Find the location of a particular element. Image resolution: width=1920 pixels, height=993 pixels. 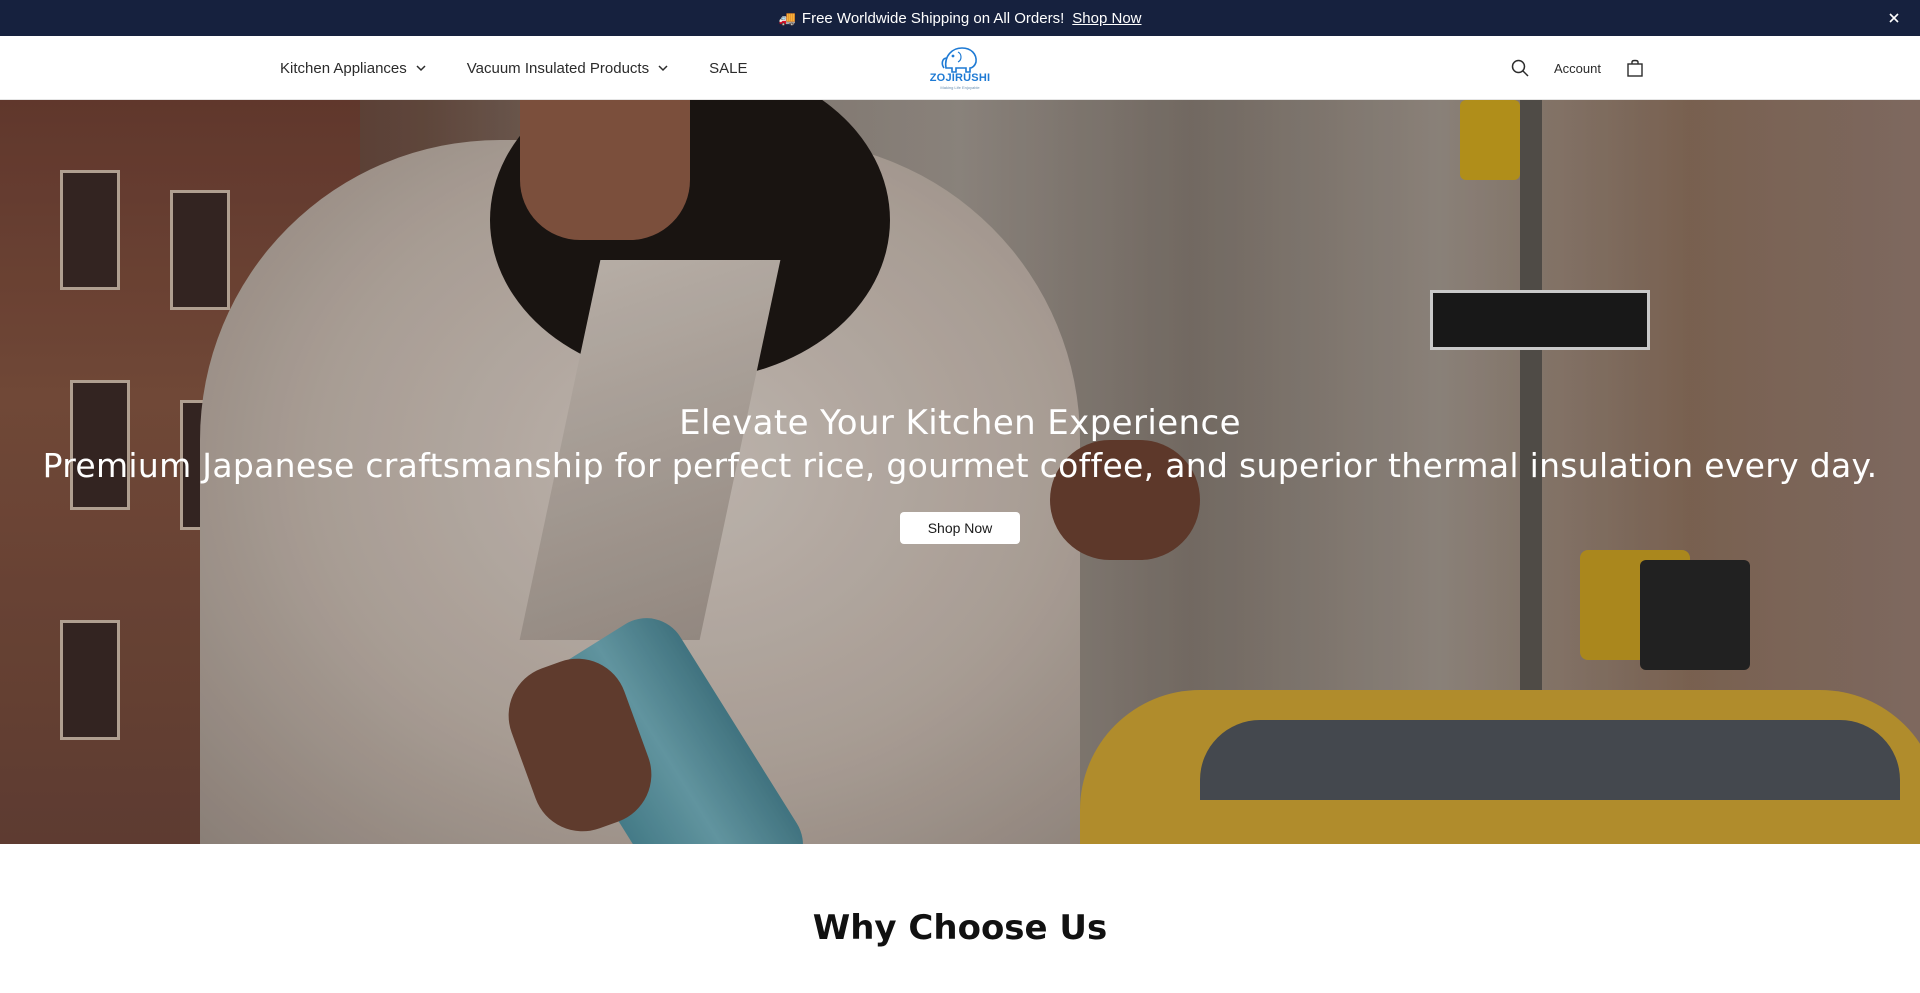

bag-icon is located at coordinates (1635, 68).